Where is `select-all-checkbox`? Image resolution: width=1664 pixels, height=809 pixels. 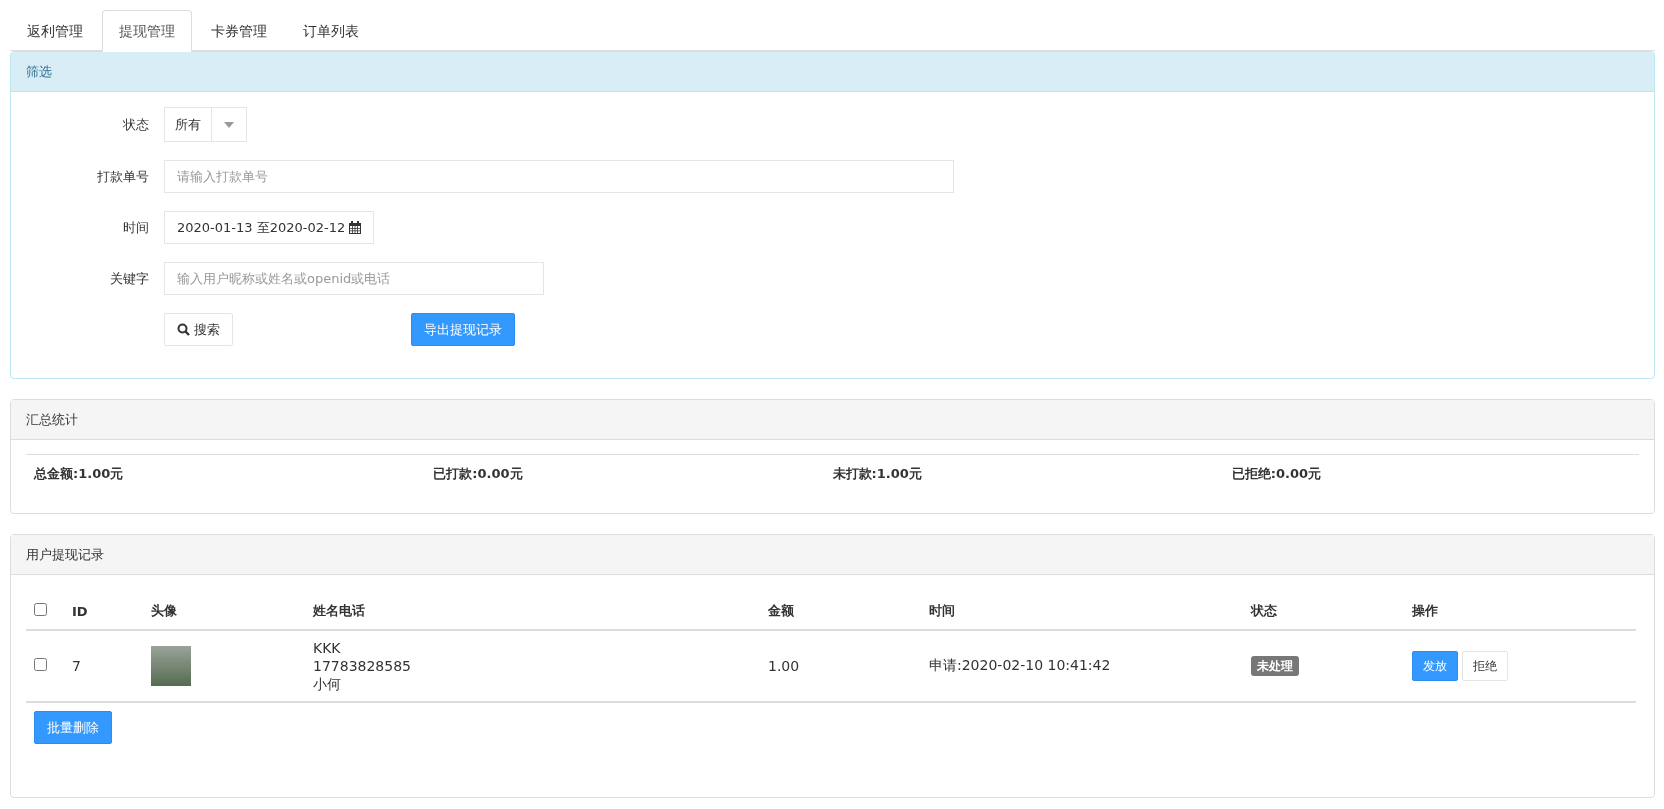
select-all-checkbox is located at coordinates (40, 609).